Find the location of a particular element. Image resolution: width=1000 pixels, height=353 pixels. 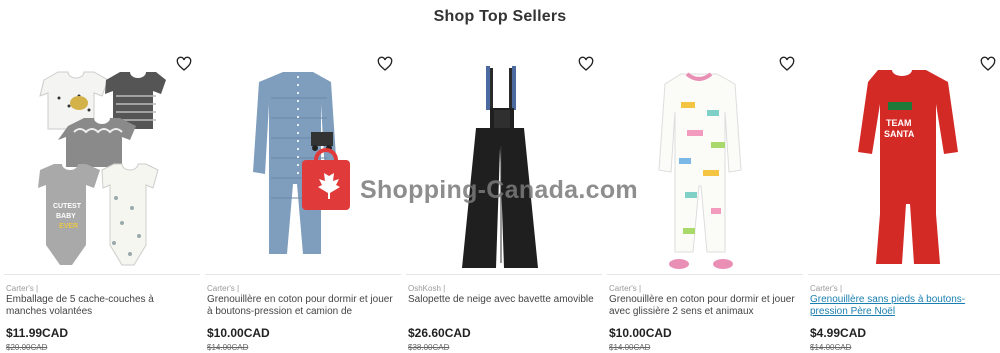

product-original-price: $20.00CAD is located at coordinates (27, 347).